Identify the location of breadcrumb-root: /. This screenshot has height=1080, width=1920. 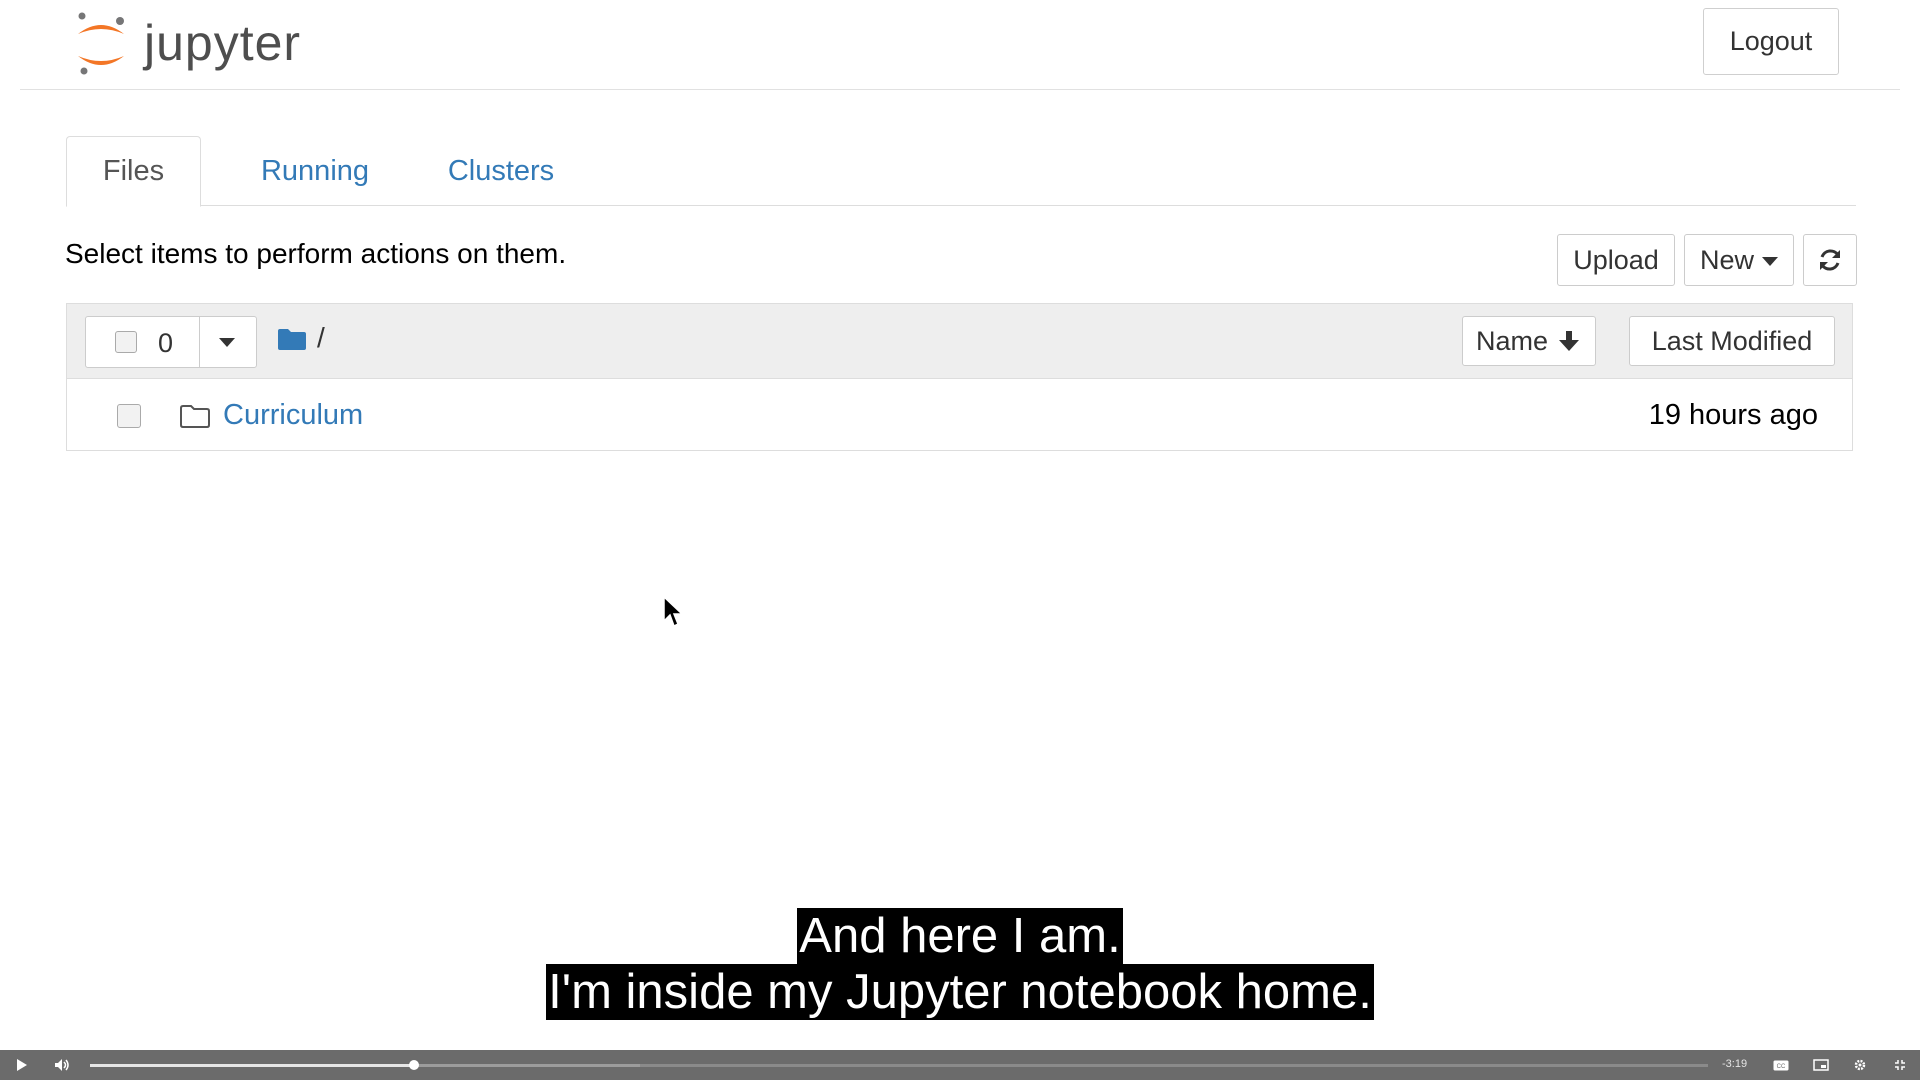
(321, 338).